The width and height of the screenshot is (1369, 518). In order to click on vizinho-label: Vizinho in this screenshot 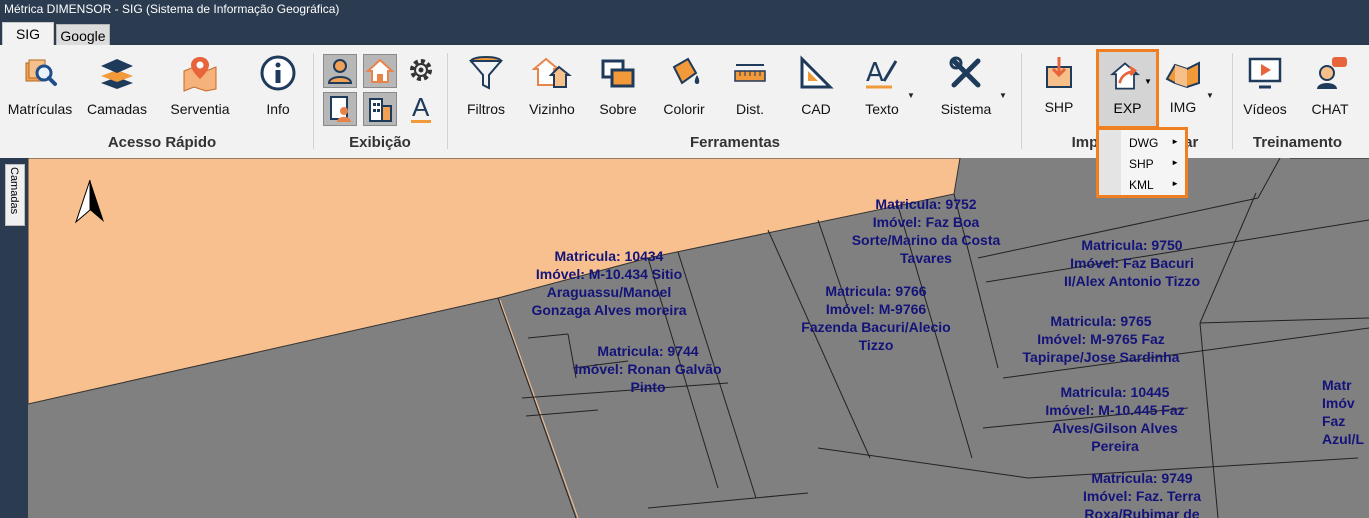, I will do `click(552, 109)`.